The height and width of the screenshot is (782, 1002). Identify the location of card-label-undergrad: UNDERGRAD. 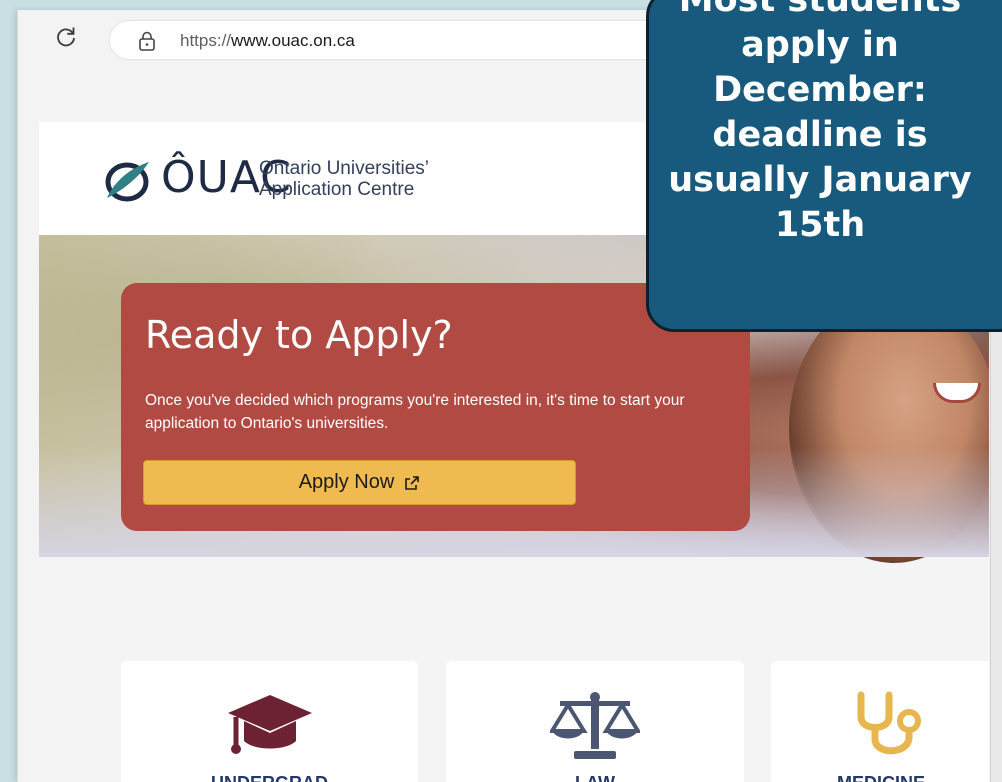
(269, 777).